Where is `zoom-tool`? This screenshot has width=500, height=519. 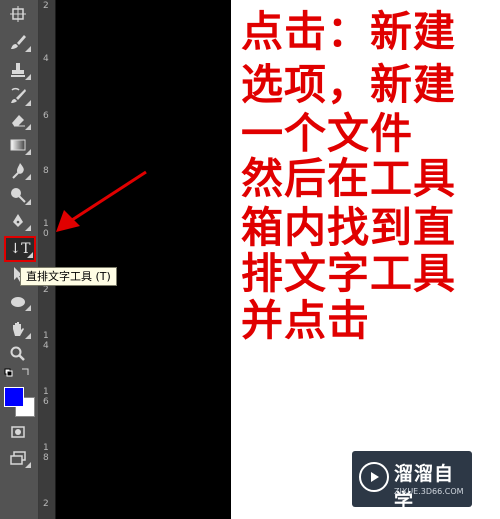
zoom-tool is located at coordinates (18, 354).